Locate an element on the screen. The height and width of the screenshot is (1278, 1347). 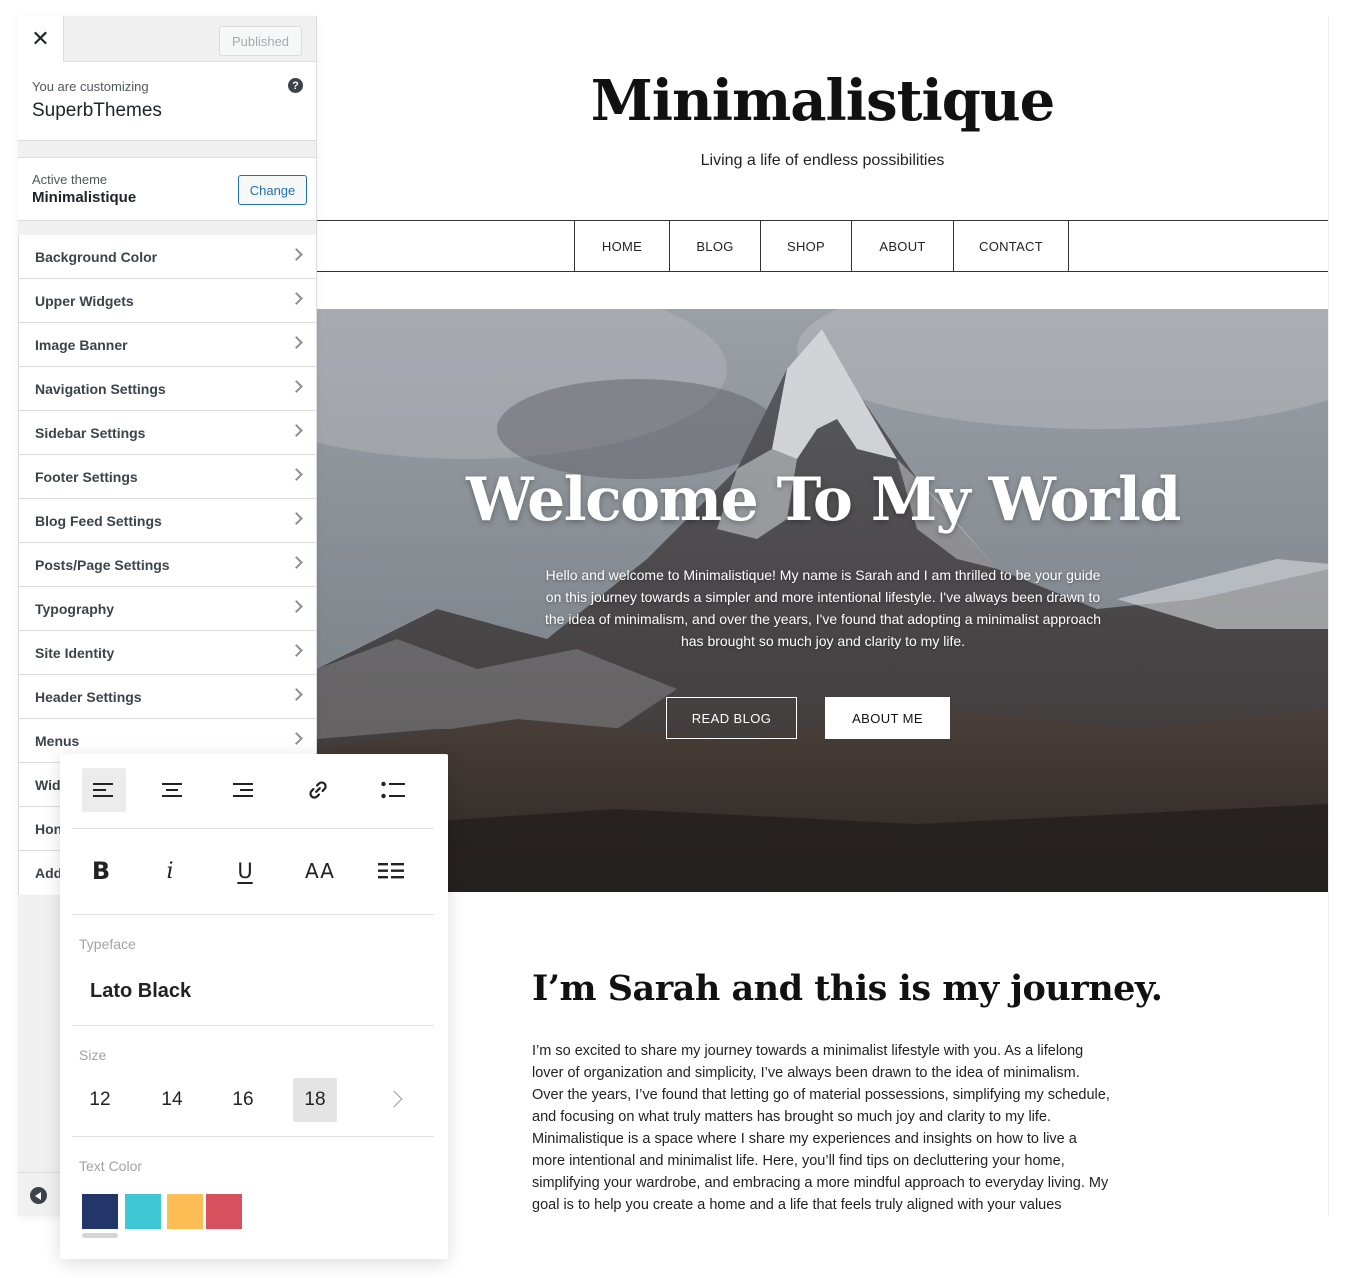
align-right-button is located at coordinates (242, 790).